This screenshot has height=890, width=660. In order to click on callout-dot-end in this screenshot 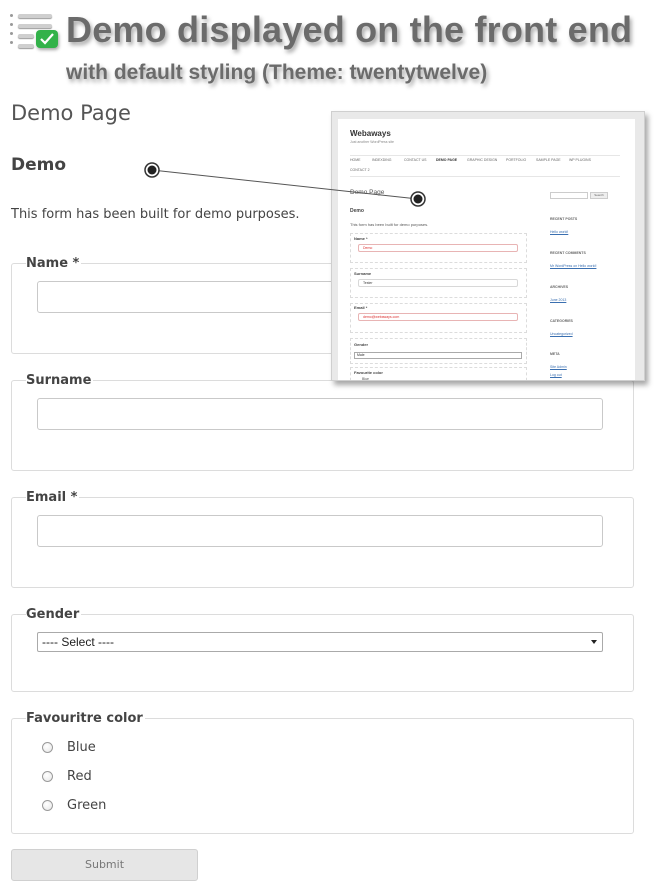, I will do `click(418, 199)`.